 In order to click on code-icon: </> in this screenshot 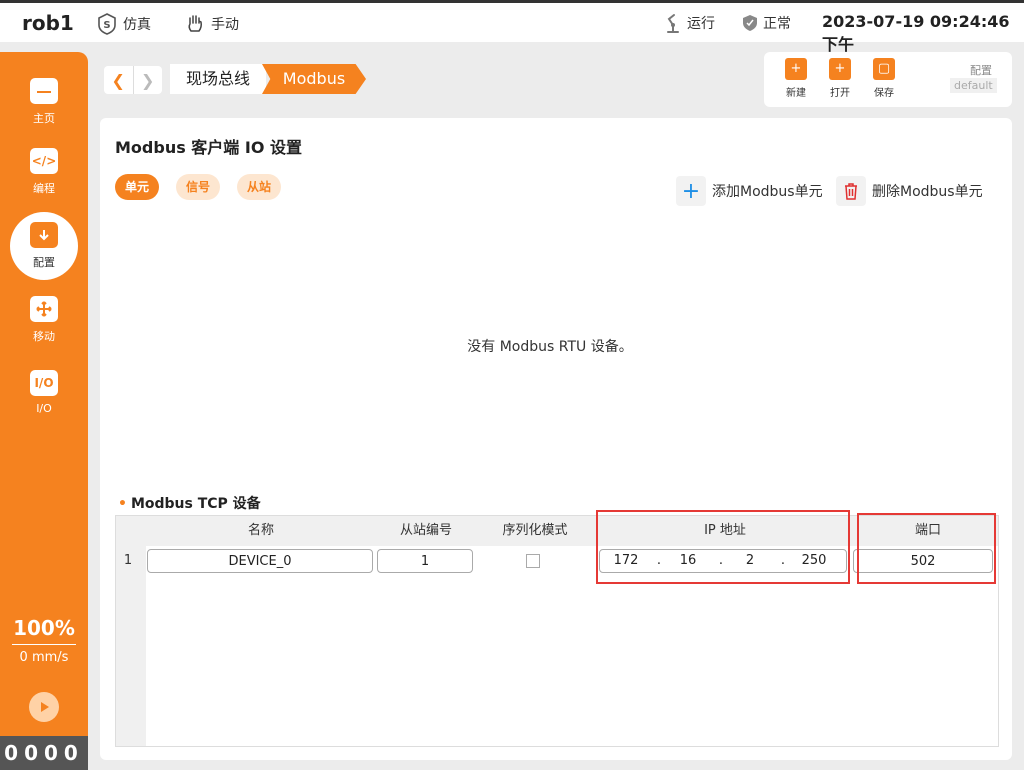, I will do `click(44, 161)`.